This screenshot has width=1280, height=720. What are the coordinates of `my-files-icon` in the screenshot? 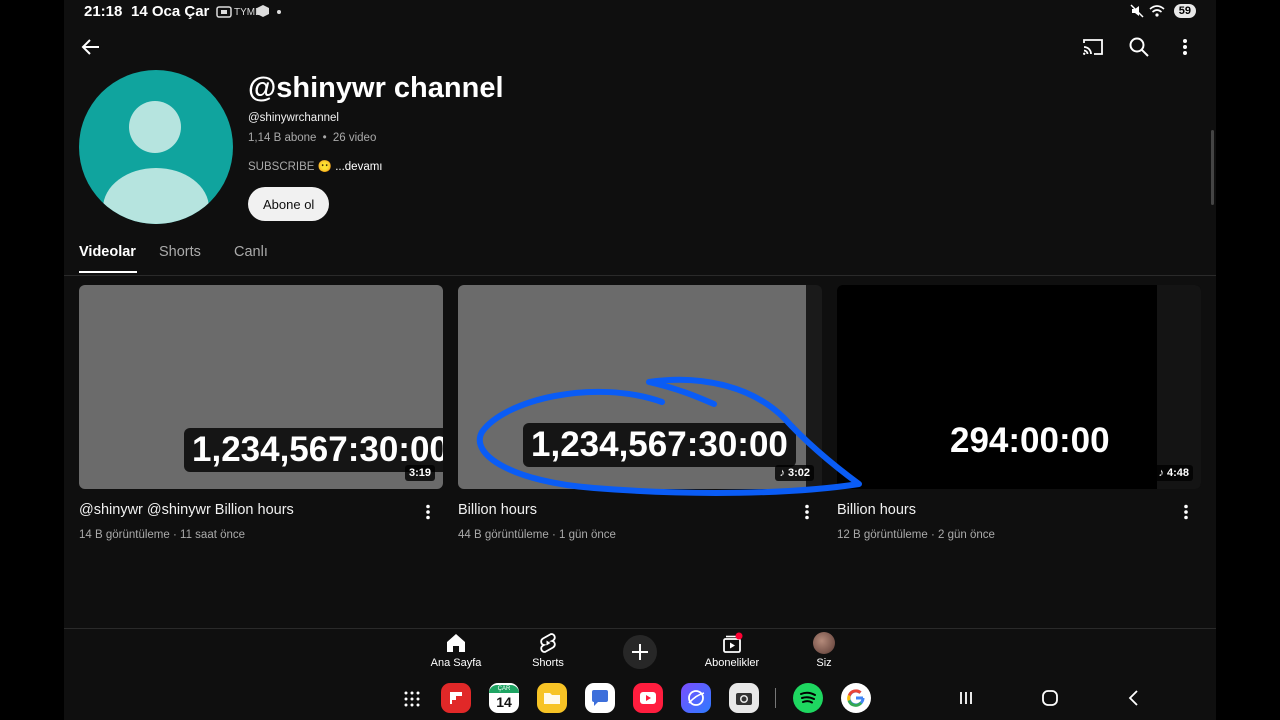 It's located at (552, 698).